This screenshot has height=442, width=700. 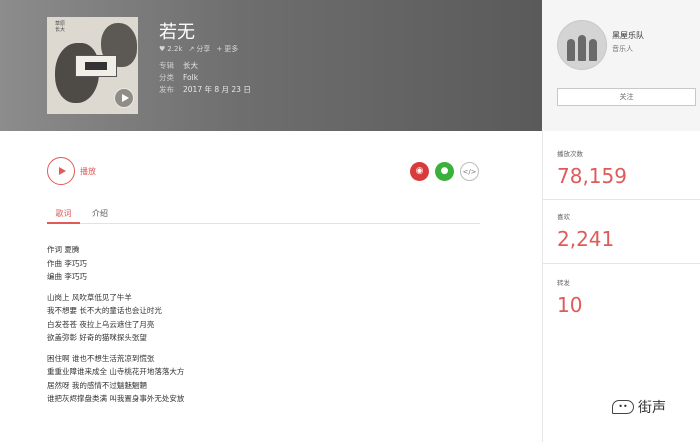 I want to click on song-title: 若无, so click(x=177, y=32).